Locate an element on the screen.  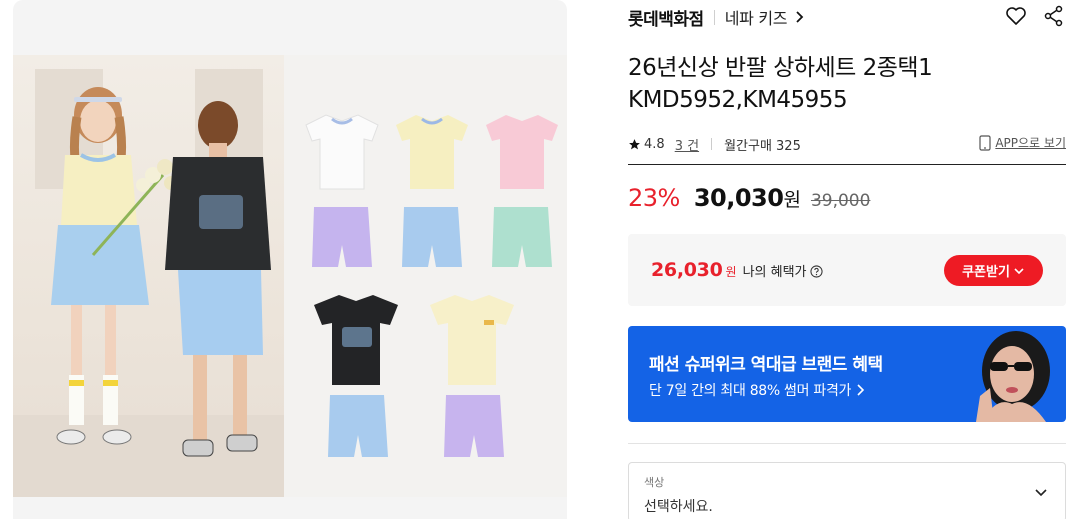
product-title-line1: 26년신상 반팔 상하세트 2종택1 is located at coordinates (780, 68).